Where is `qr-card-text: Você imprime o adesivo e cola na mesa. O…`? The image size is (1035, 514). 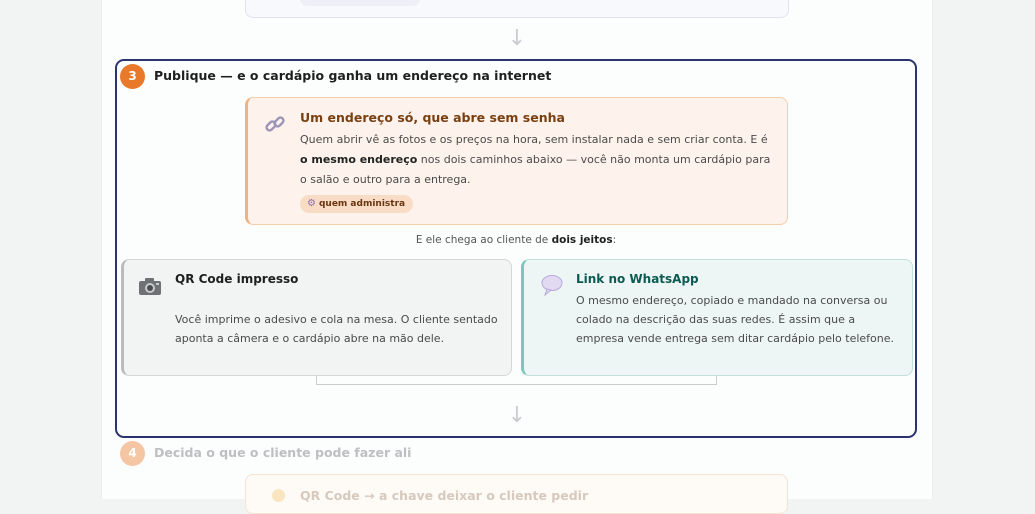 qr-card-text: Você imprime o adesivo e cola na mesa. O… is located at coordinates (336, 329).